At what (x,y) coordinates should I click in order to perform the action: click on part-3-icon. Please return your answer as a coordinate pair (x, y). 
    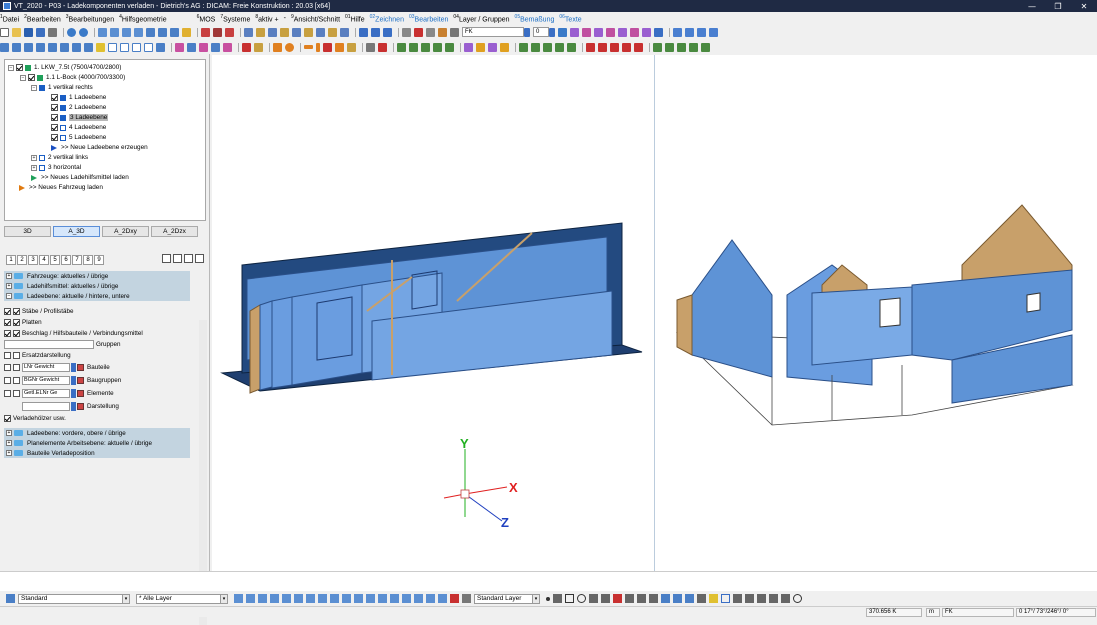
    Looking at the image, I should click on (203, 47).